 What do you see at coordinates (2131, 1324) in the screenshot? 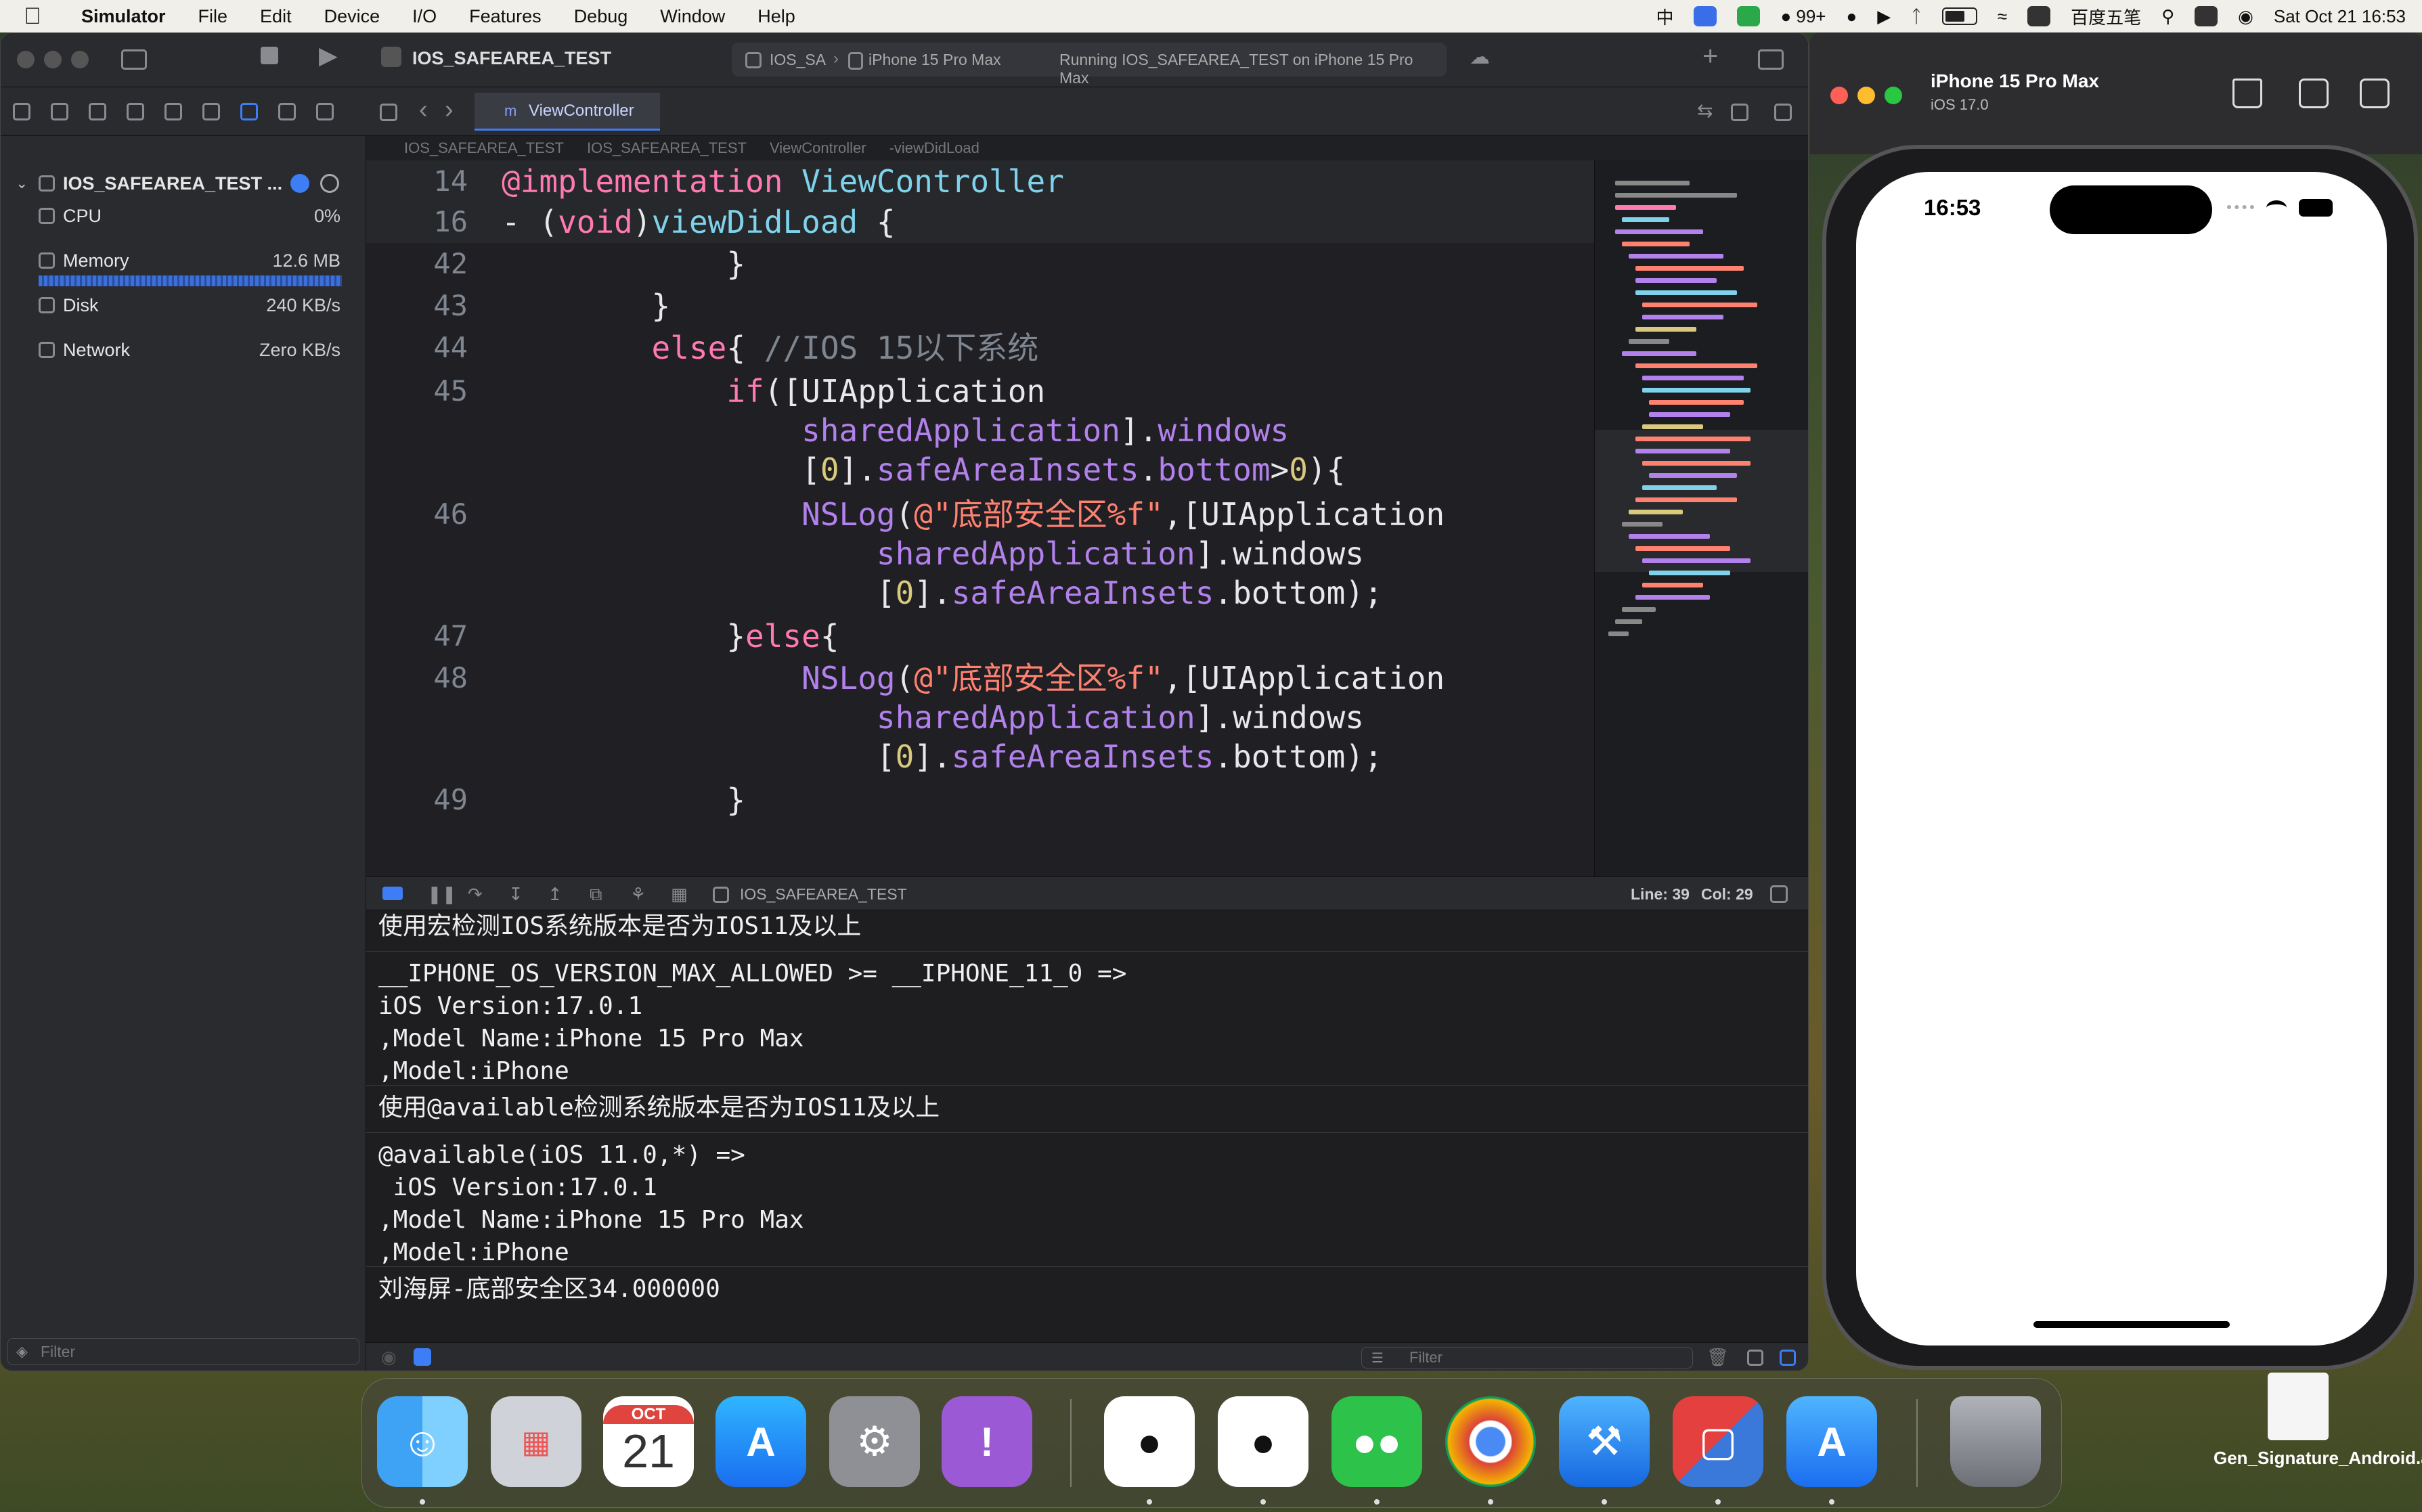
I see `home-indicator` at bounding box center [2131, 1324].